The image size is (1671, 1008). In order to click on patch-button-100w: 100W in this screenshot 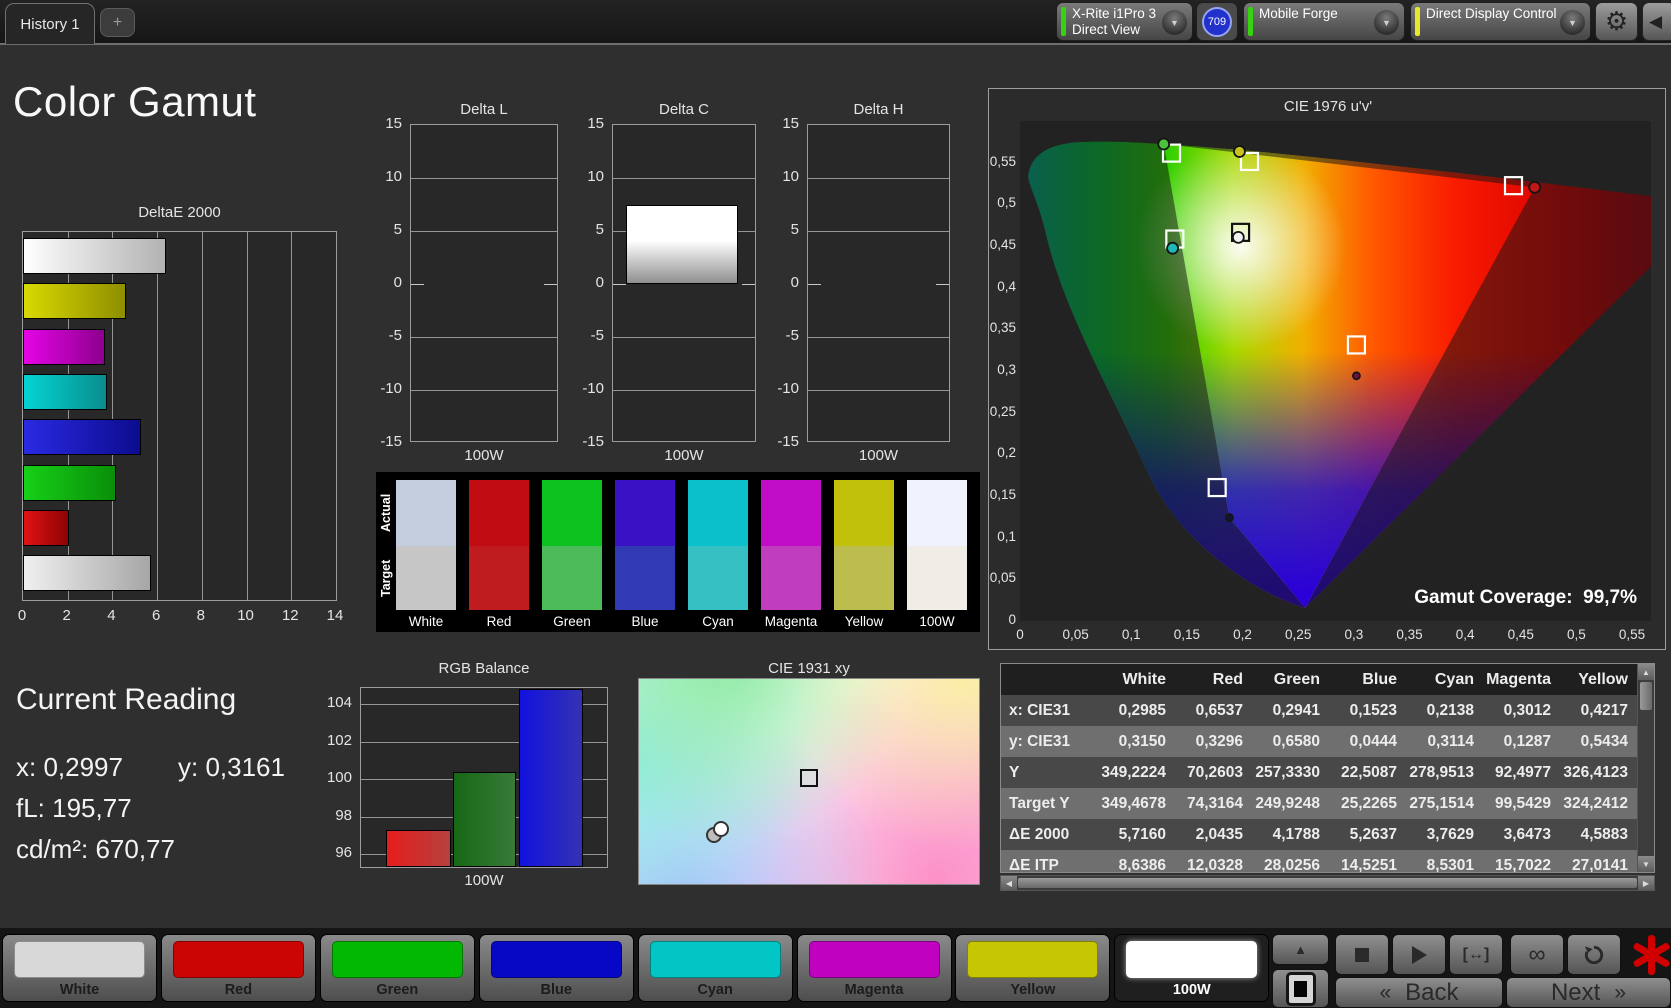, I will do `click(1192, 968)`.